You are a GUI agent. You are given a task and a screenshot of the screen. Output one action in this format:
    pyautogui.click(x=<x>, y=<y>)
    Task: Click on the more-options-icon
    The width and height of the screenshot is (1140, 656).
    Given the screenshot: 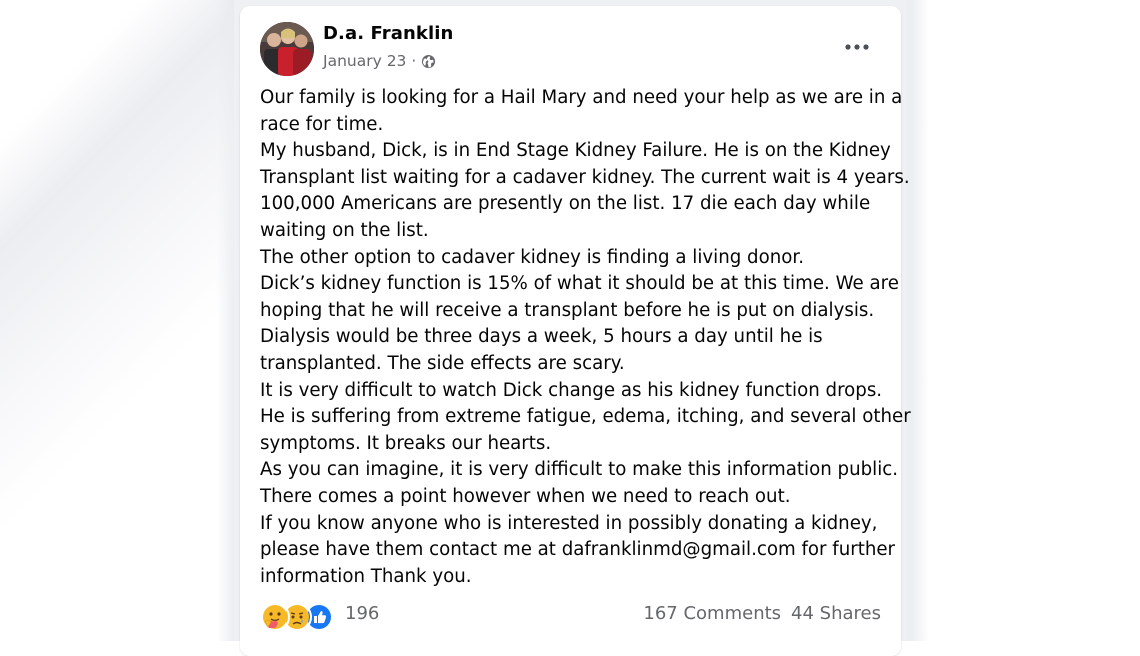 What is the action you would take?
    pyautogui.click(x=857, y=47)
    